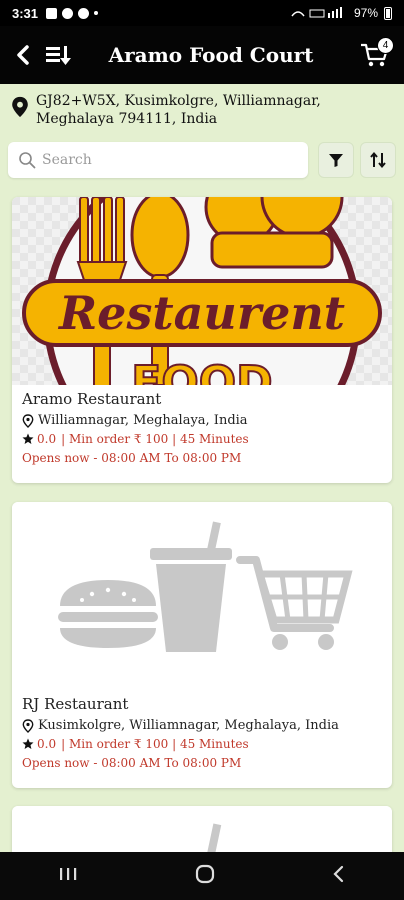 The height and width of the screenshot is (900, 404). What do you see at coordinates (388, 13) in the screenshot?
I see `battery-icon` at bounding box center [388, 13].